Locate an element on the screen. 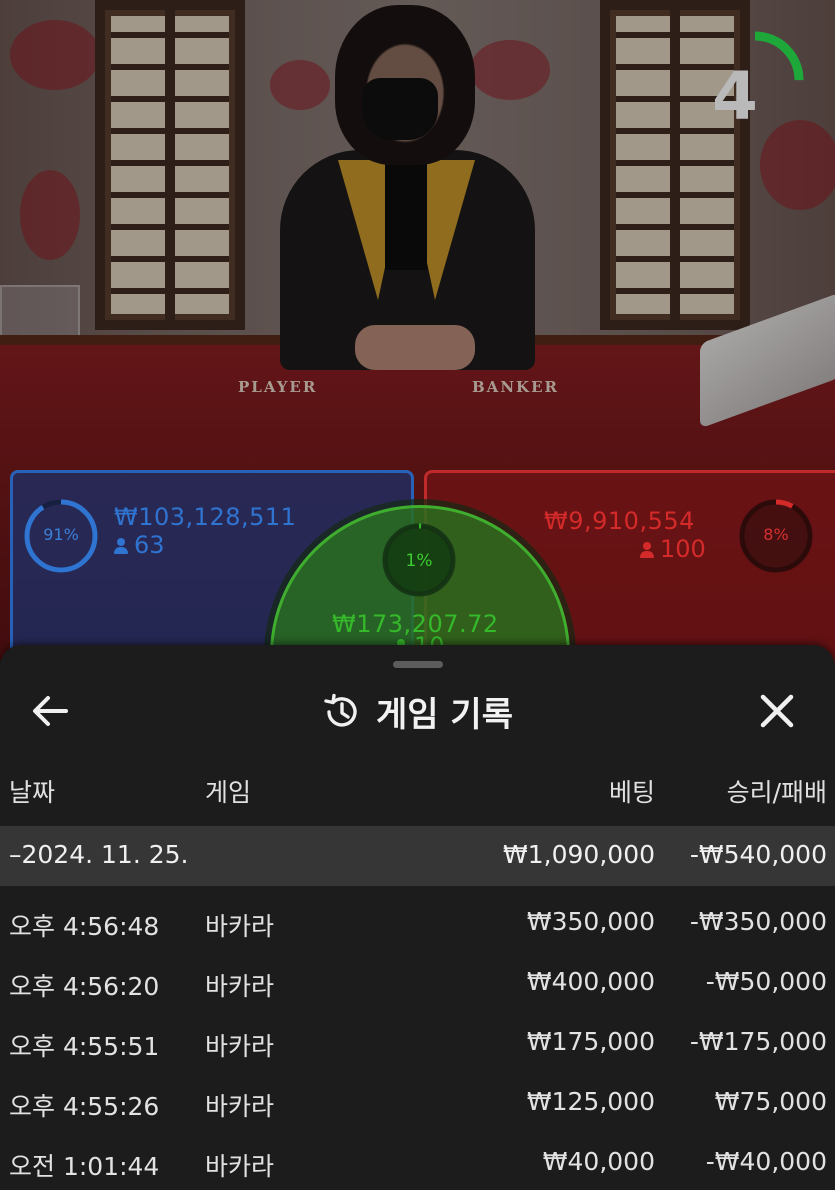  player-bettor-count-value: 63 is located at coordinates (149, 545).